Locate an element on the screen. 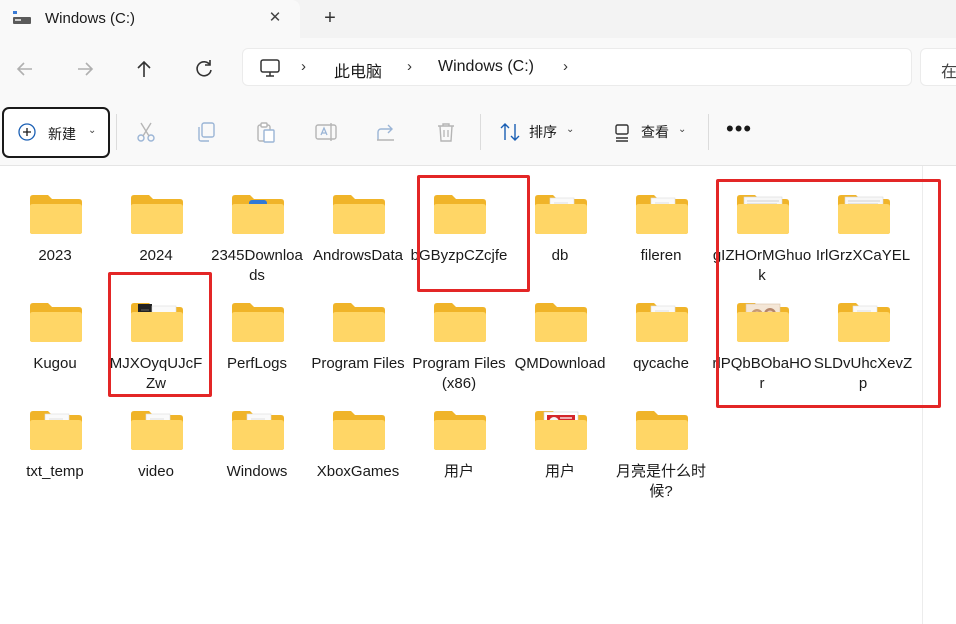 This screenshot has height=624, width=956. folder-name: 2023 is located at coordinates (55, 255).